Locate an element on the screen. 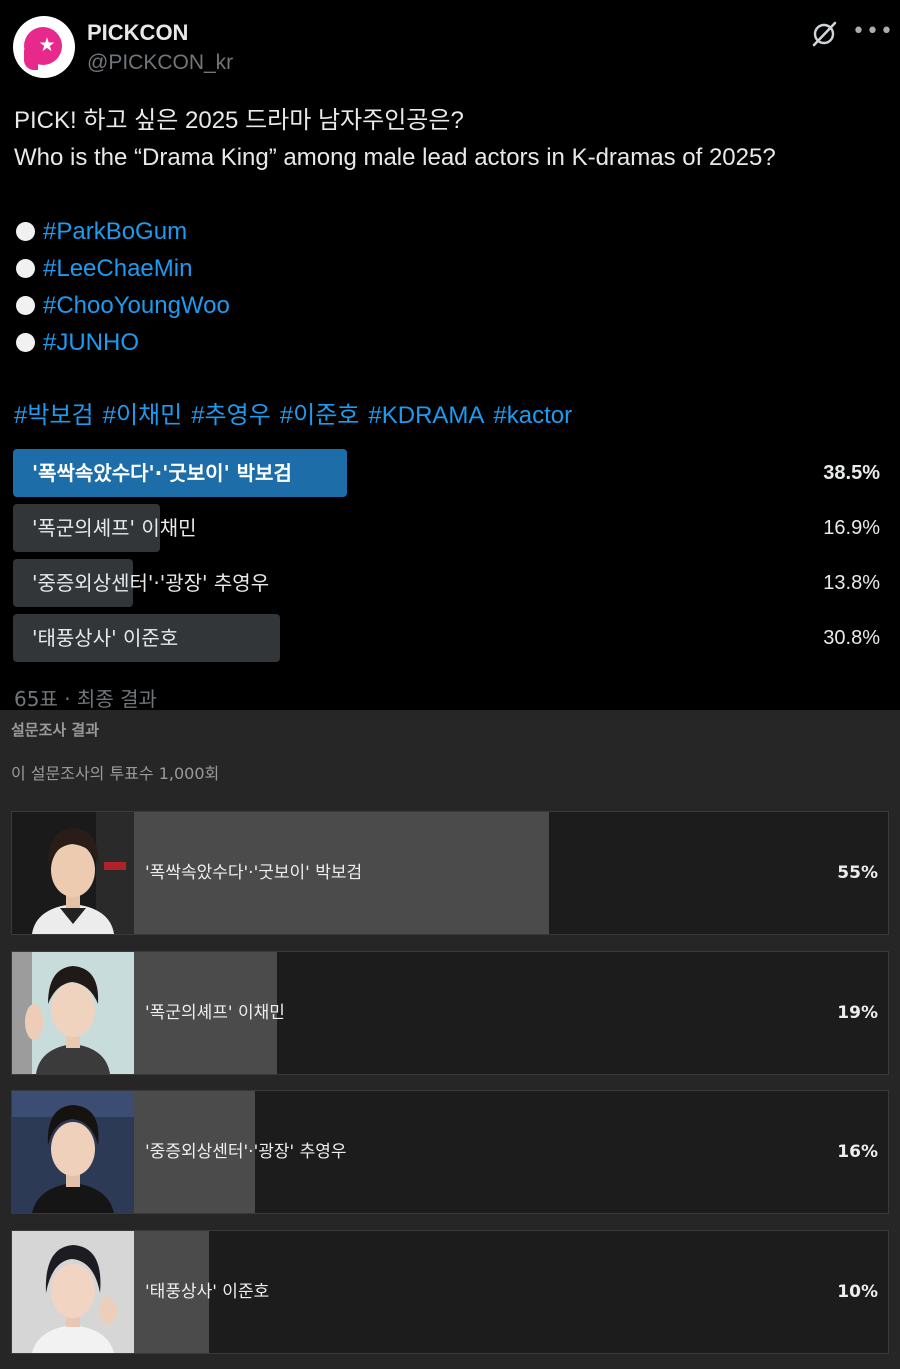 This screenshot has width=900, height=1369. hashtag-link: #ChooYoungWoo is located at coordinates (136, 305).